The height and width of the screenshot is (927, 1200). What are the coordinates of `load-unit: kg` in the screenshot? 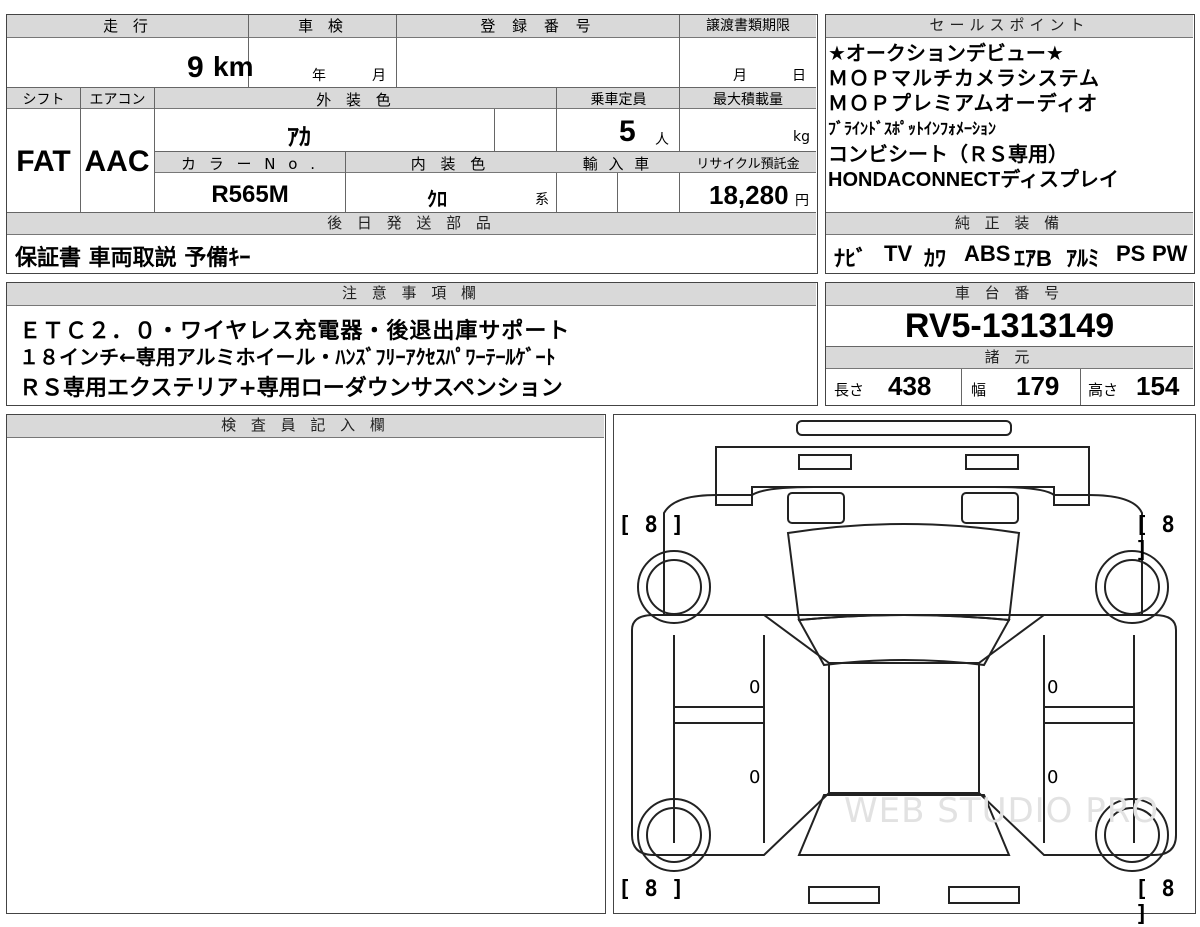 It's located at (801, 137).